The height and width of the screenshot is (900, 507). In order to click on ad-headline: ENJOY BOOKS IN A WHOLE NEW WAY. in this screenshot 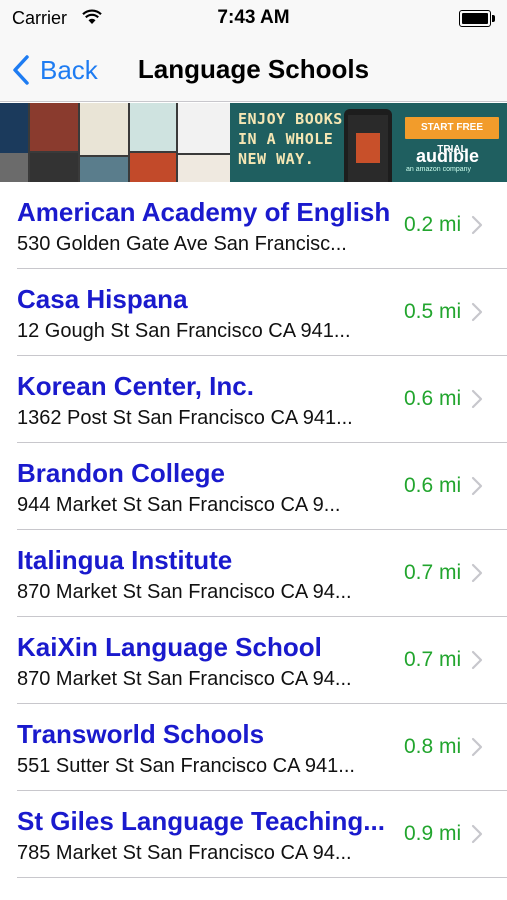, I will do `click(290, 139)`.